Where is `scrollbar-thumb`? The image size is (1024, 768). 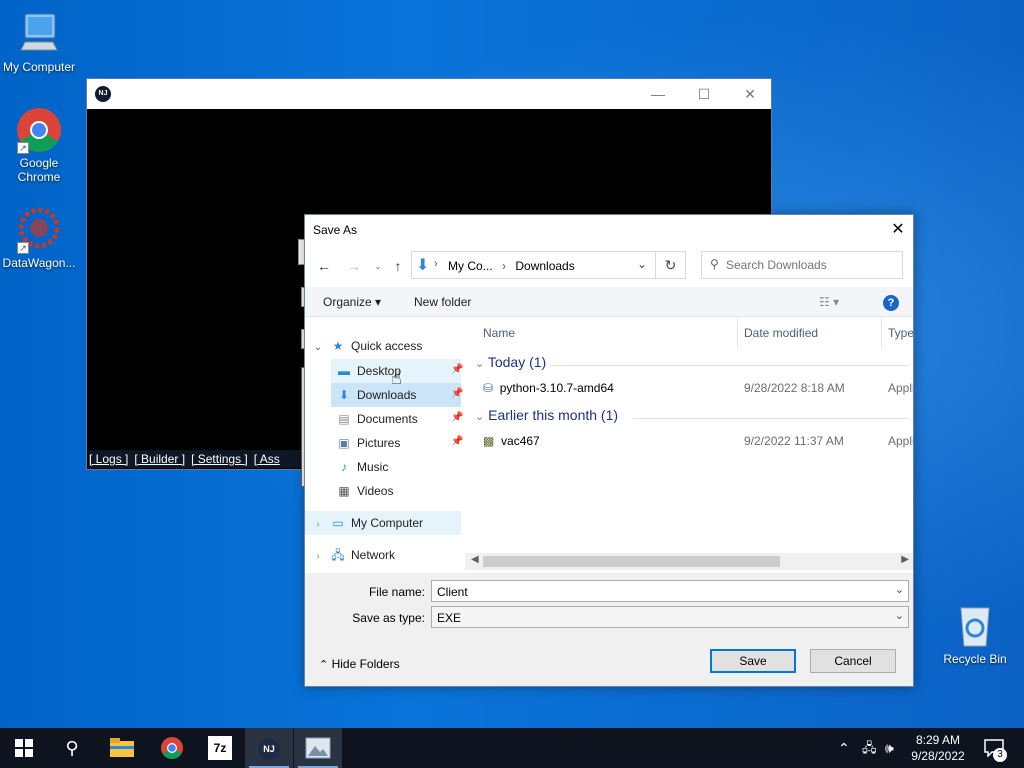 scrollbar-thumb is located at coordinates (631, 561).